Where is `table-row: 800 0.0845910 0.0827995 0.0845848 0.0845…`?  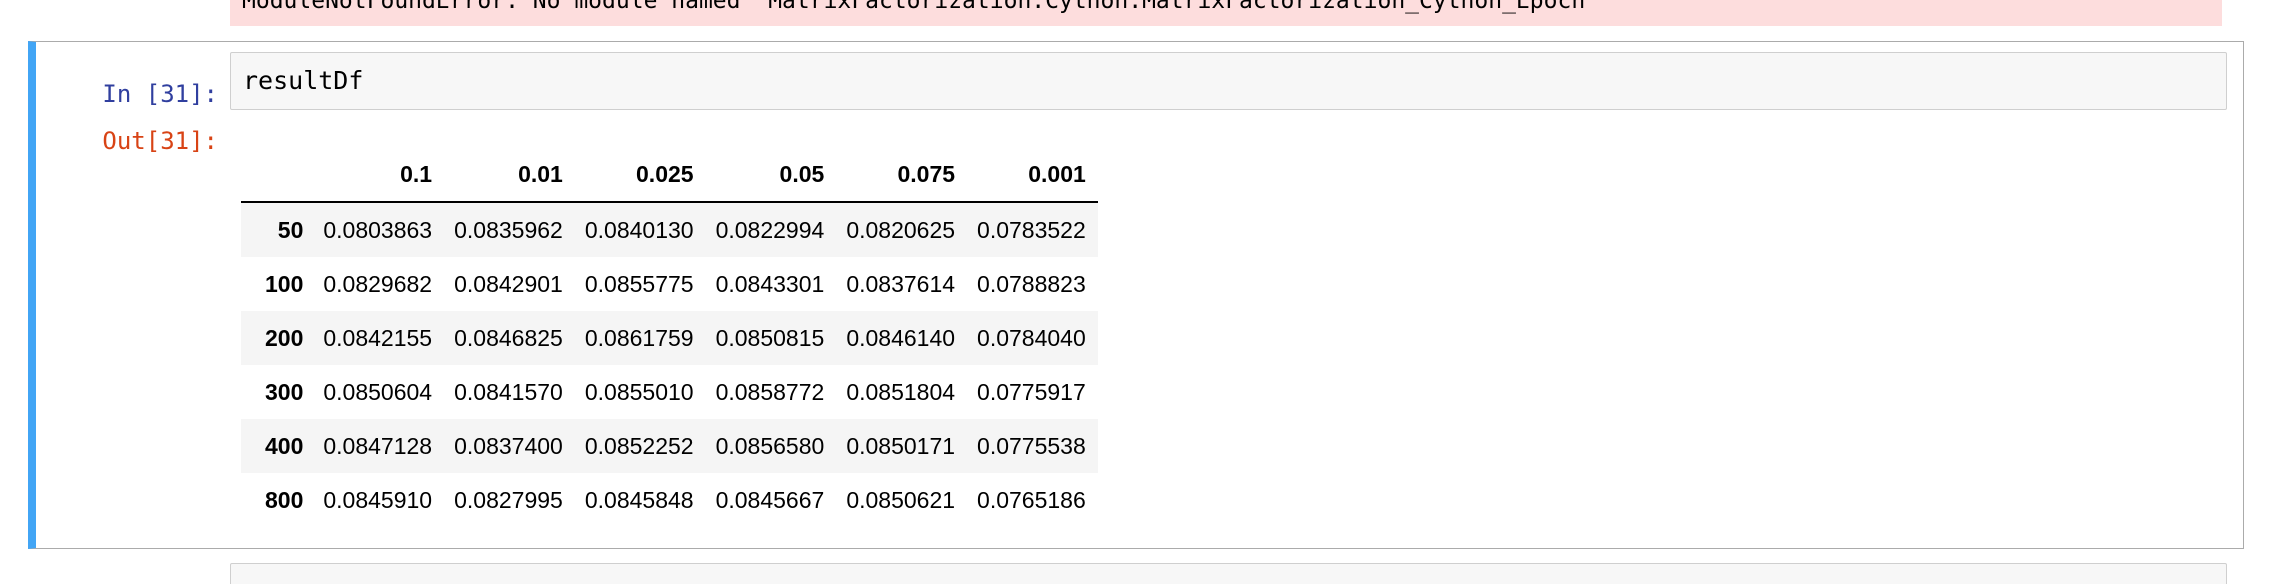 table-row: 800 0.0845910 0.0827995 0.0845848 0.0845… is located at coordinates (669, 500).